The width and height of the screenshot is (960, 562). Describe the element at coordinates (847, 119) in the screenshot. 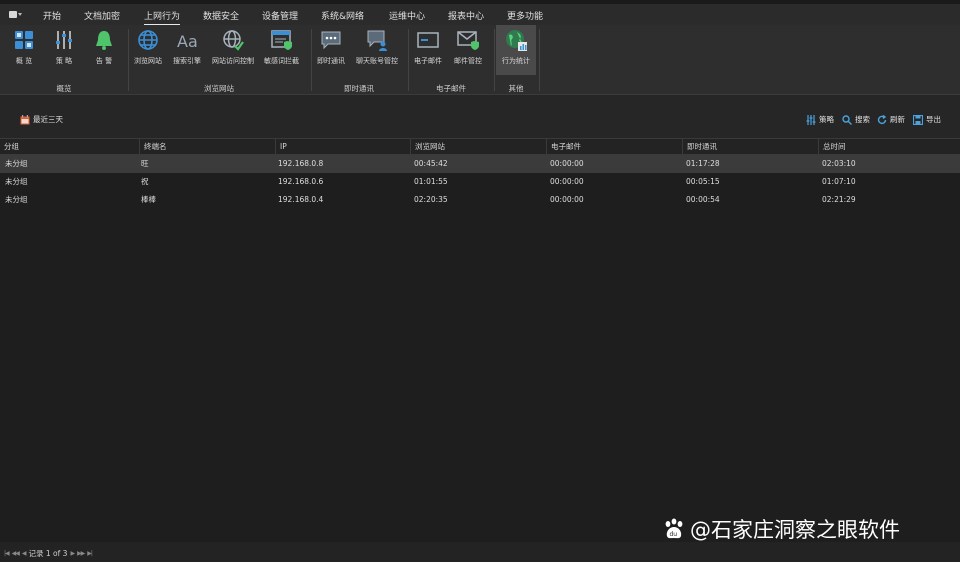

I see `search-icon` at that location.